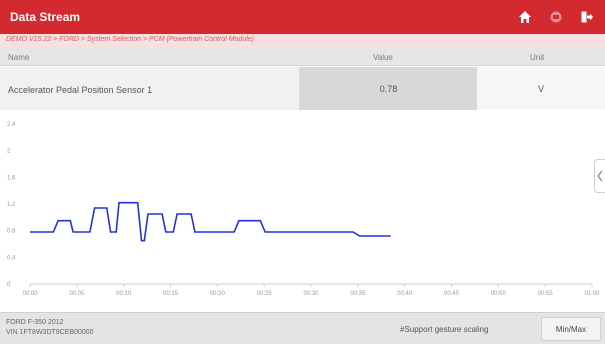 The height and width of the screenshot is (344, 605). What do you see at coordinates (210, 221) in the screenshot?
I see `series-line` at bounding box center [210, 221].